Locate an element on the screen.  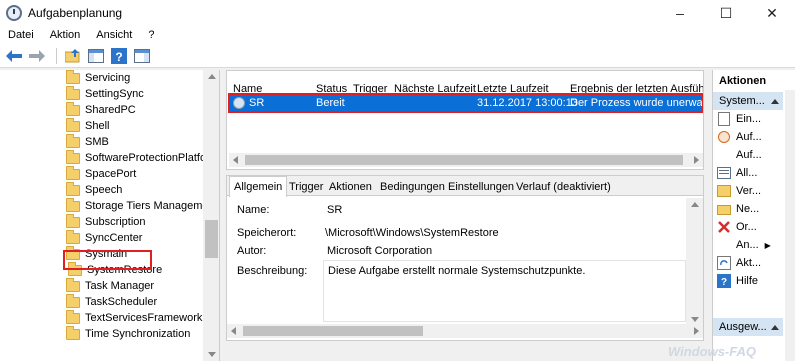
history-icon is located at coordinates (724, 191).